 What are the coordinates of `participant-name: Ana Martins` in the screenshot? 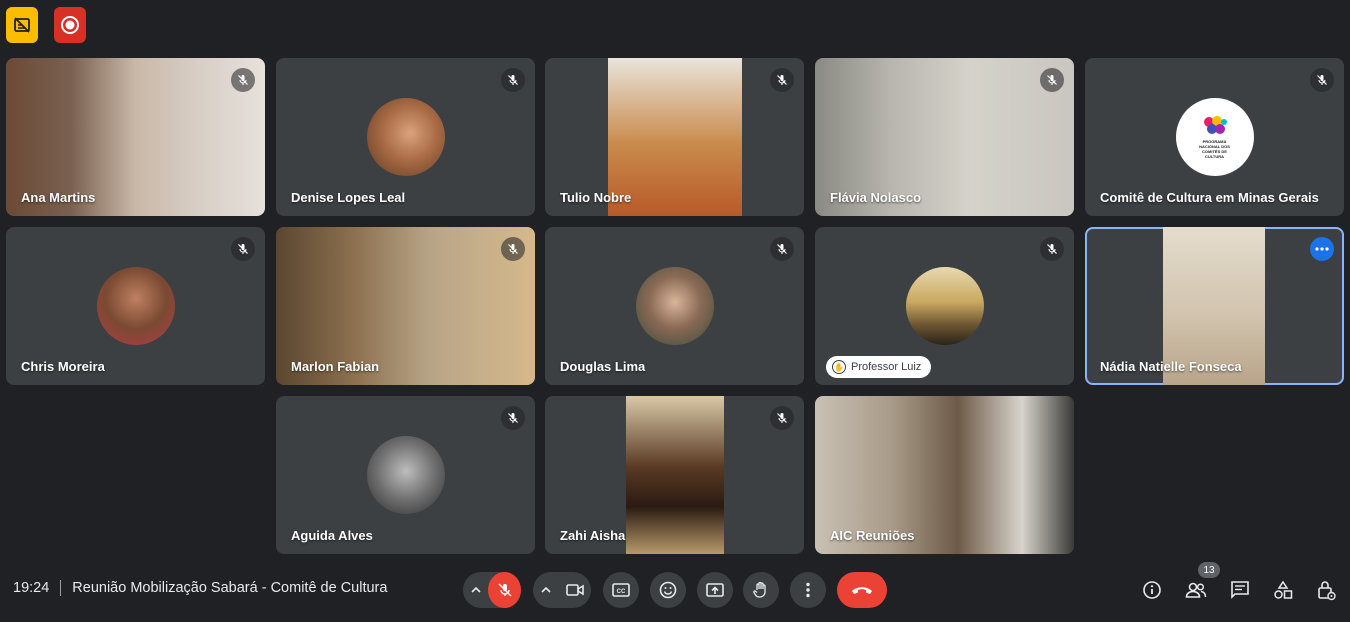 It's located at (58, 197).